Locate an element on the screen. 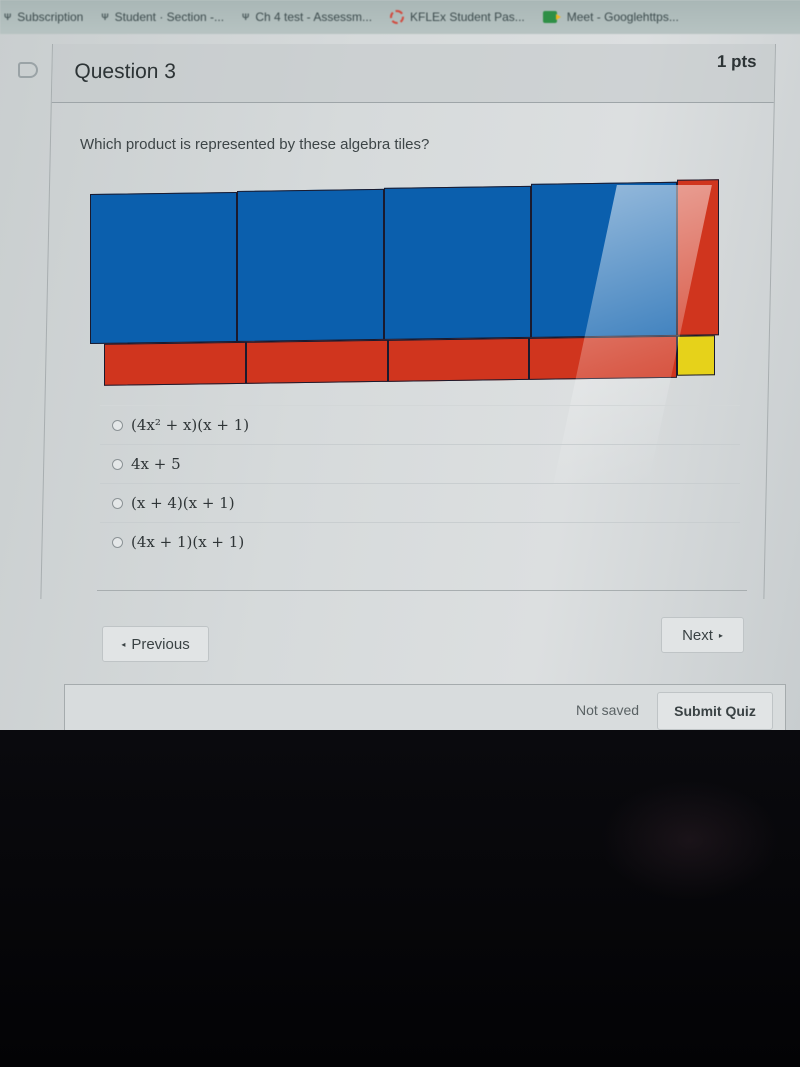 This screenshot has height=1067, width=800. submit-label: Submit Quiz is located at coordinates (715, 711).